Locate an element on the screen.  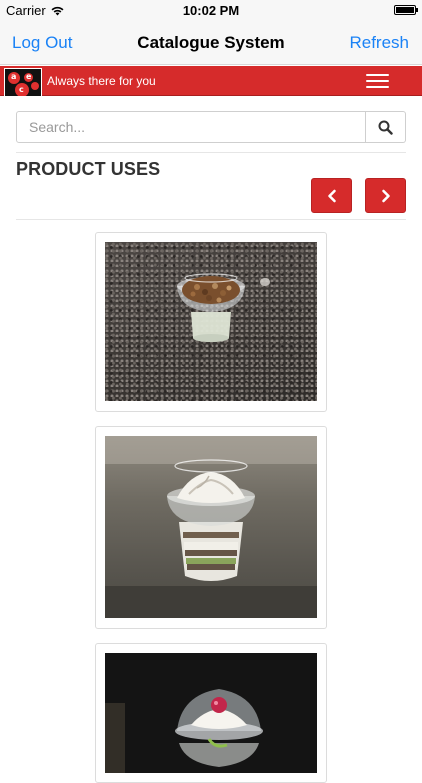
hamburger-menu-icon is located at coordinates (377, 81).